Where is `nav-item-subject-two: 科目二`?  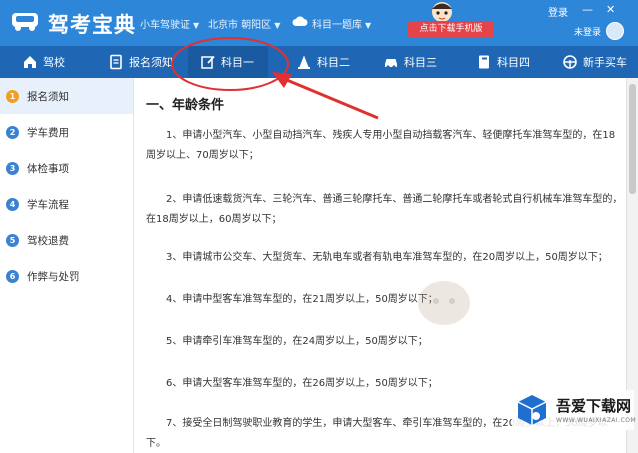 nav-item-subject-two: 科目二 is located at coordinates (323, 62).